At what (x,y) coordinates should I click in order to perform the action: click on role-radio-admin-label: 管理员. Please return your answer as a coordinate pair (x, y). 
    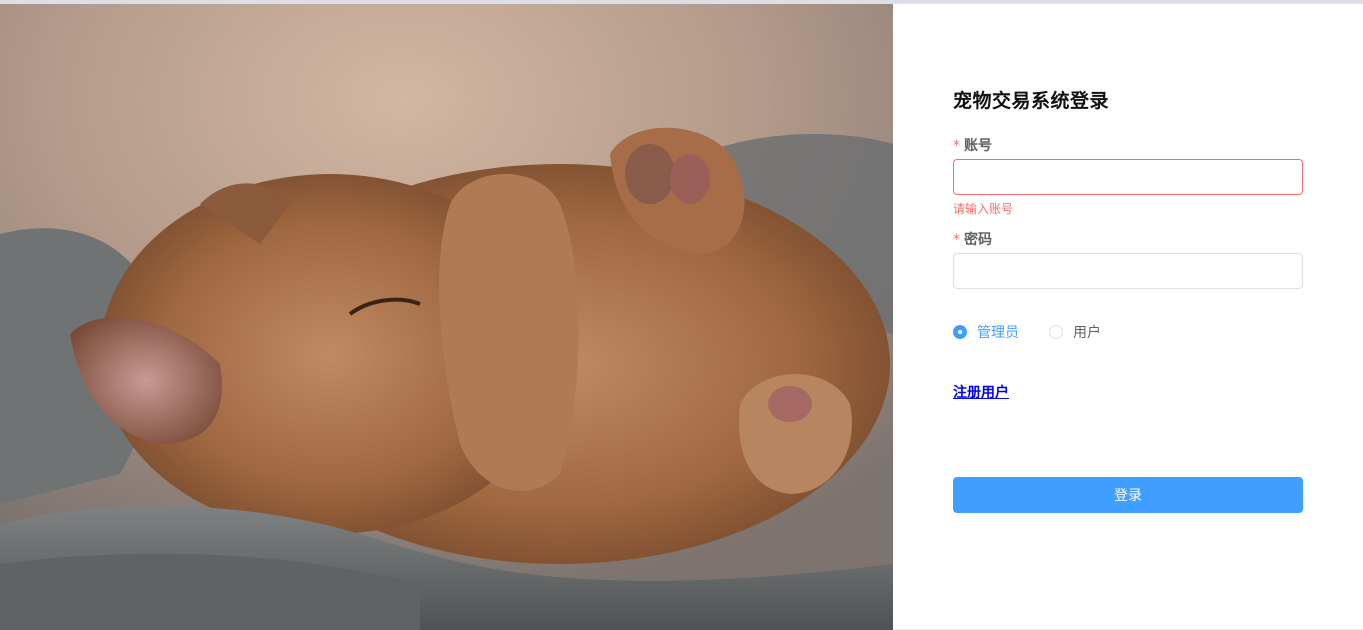
    Looking at the image, I should click on (998, 333).